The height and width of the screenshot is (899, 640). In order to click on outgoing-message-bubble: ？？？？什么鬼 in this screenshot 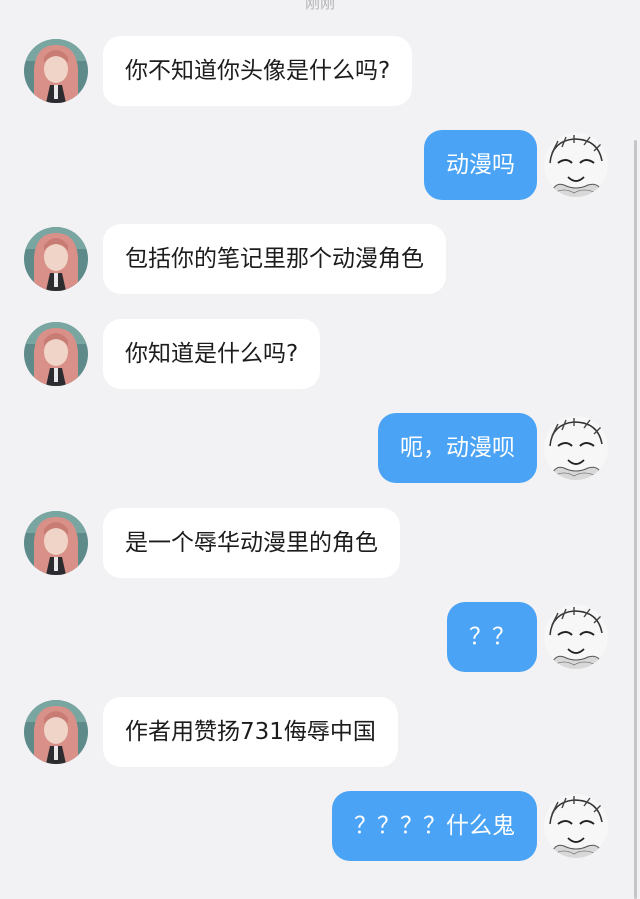, I will do `click(434, 826)`.